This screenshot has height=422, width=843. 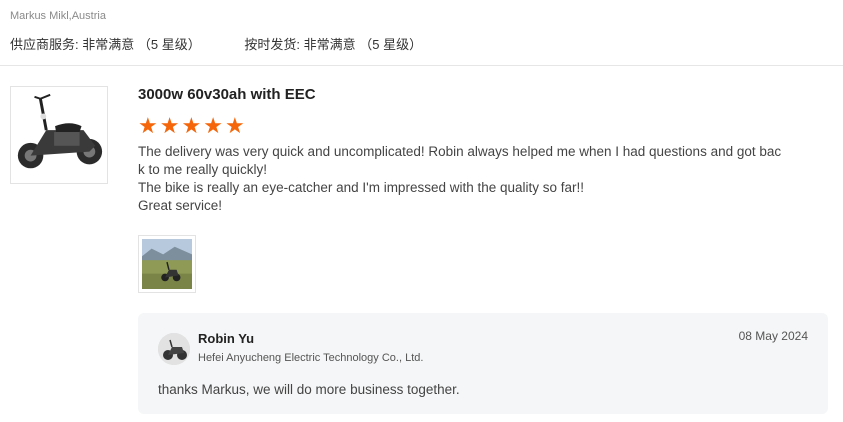 What do you see at coordinates (203, 169) in the screenshot?
I see `review-line: k to me really quickly!` at bounding box center [203, 169].